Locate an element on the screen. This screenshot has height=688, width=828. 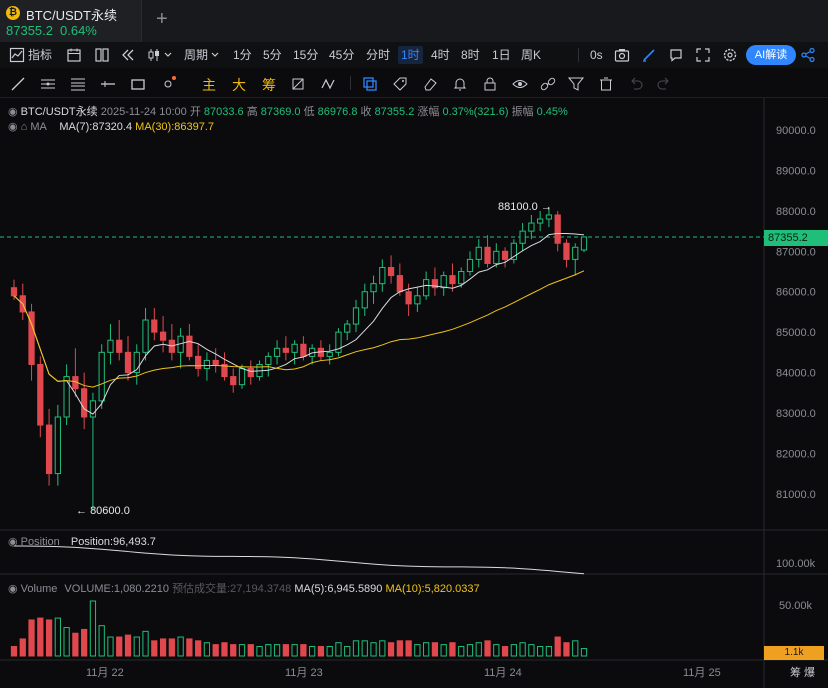
interval-8h: 8时 is located at coordinates (470, 55).